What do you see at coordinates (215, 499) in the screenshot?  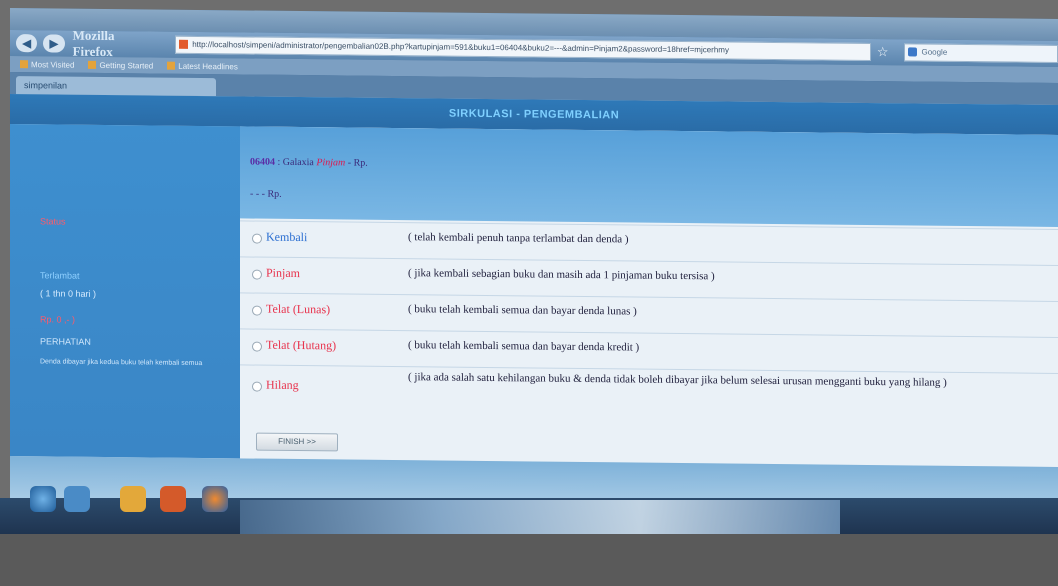 I see `firefox-icon` at bounding box center [215, 499].